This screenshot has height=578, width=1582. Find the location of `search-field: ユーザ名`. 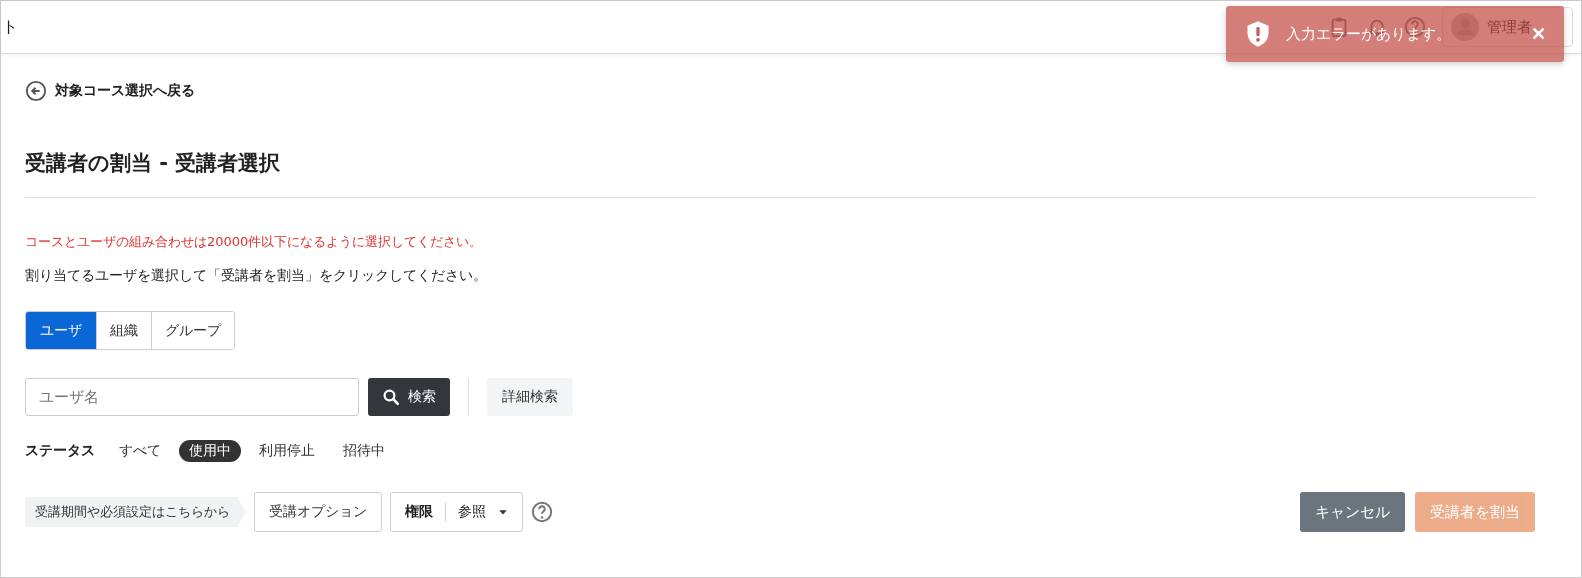

search-field: ユーザ名 is located at coordinates (192, 397).